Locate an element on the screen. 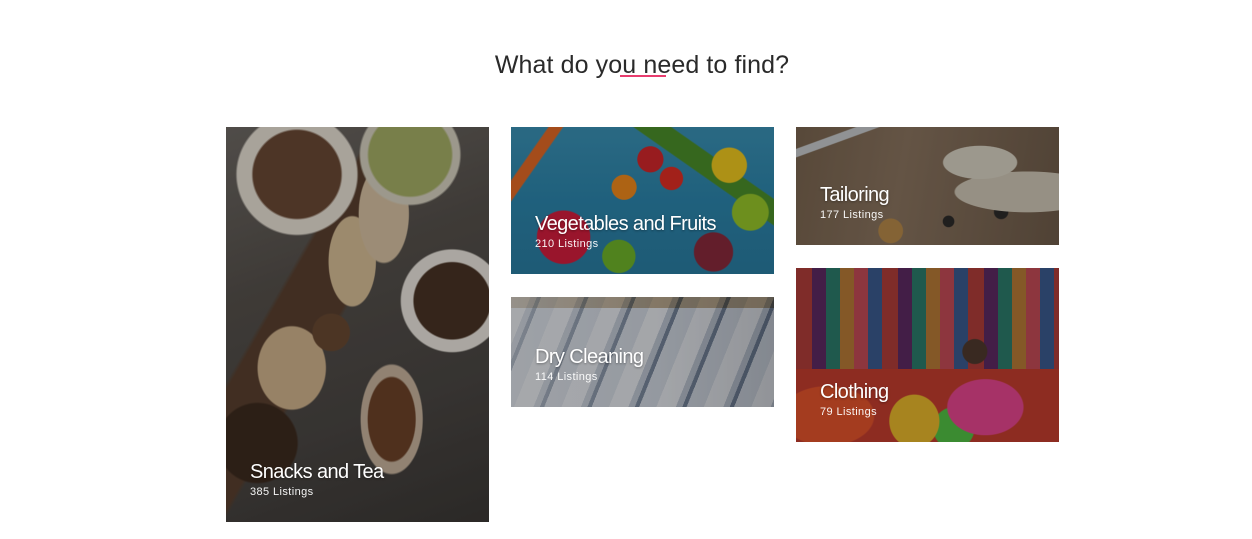  category-label: Tailoring 177 Listings is located at coordinates (855, 202).